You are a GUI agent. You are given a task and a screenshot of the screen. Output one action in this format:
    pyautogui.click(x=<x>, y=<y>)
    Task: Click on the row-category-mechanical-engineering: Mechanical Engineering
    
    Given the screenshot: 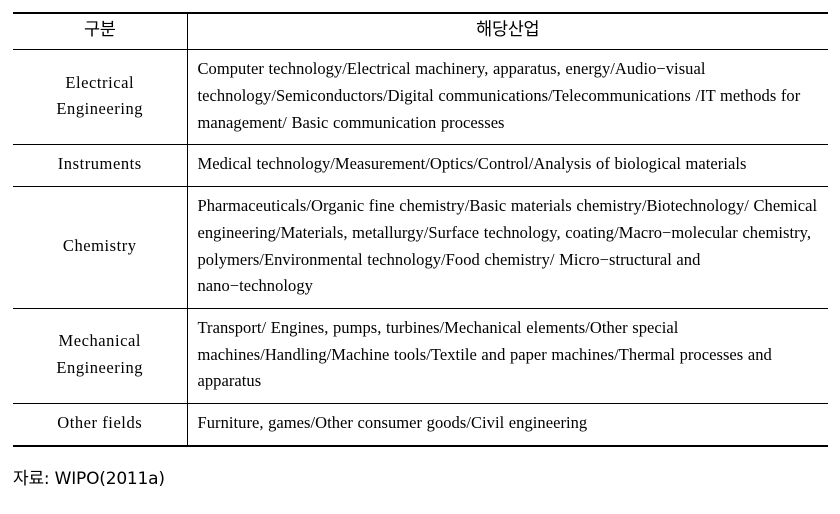 What is the action you would take?
    pyautogui.click(x=100, y=356)
    